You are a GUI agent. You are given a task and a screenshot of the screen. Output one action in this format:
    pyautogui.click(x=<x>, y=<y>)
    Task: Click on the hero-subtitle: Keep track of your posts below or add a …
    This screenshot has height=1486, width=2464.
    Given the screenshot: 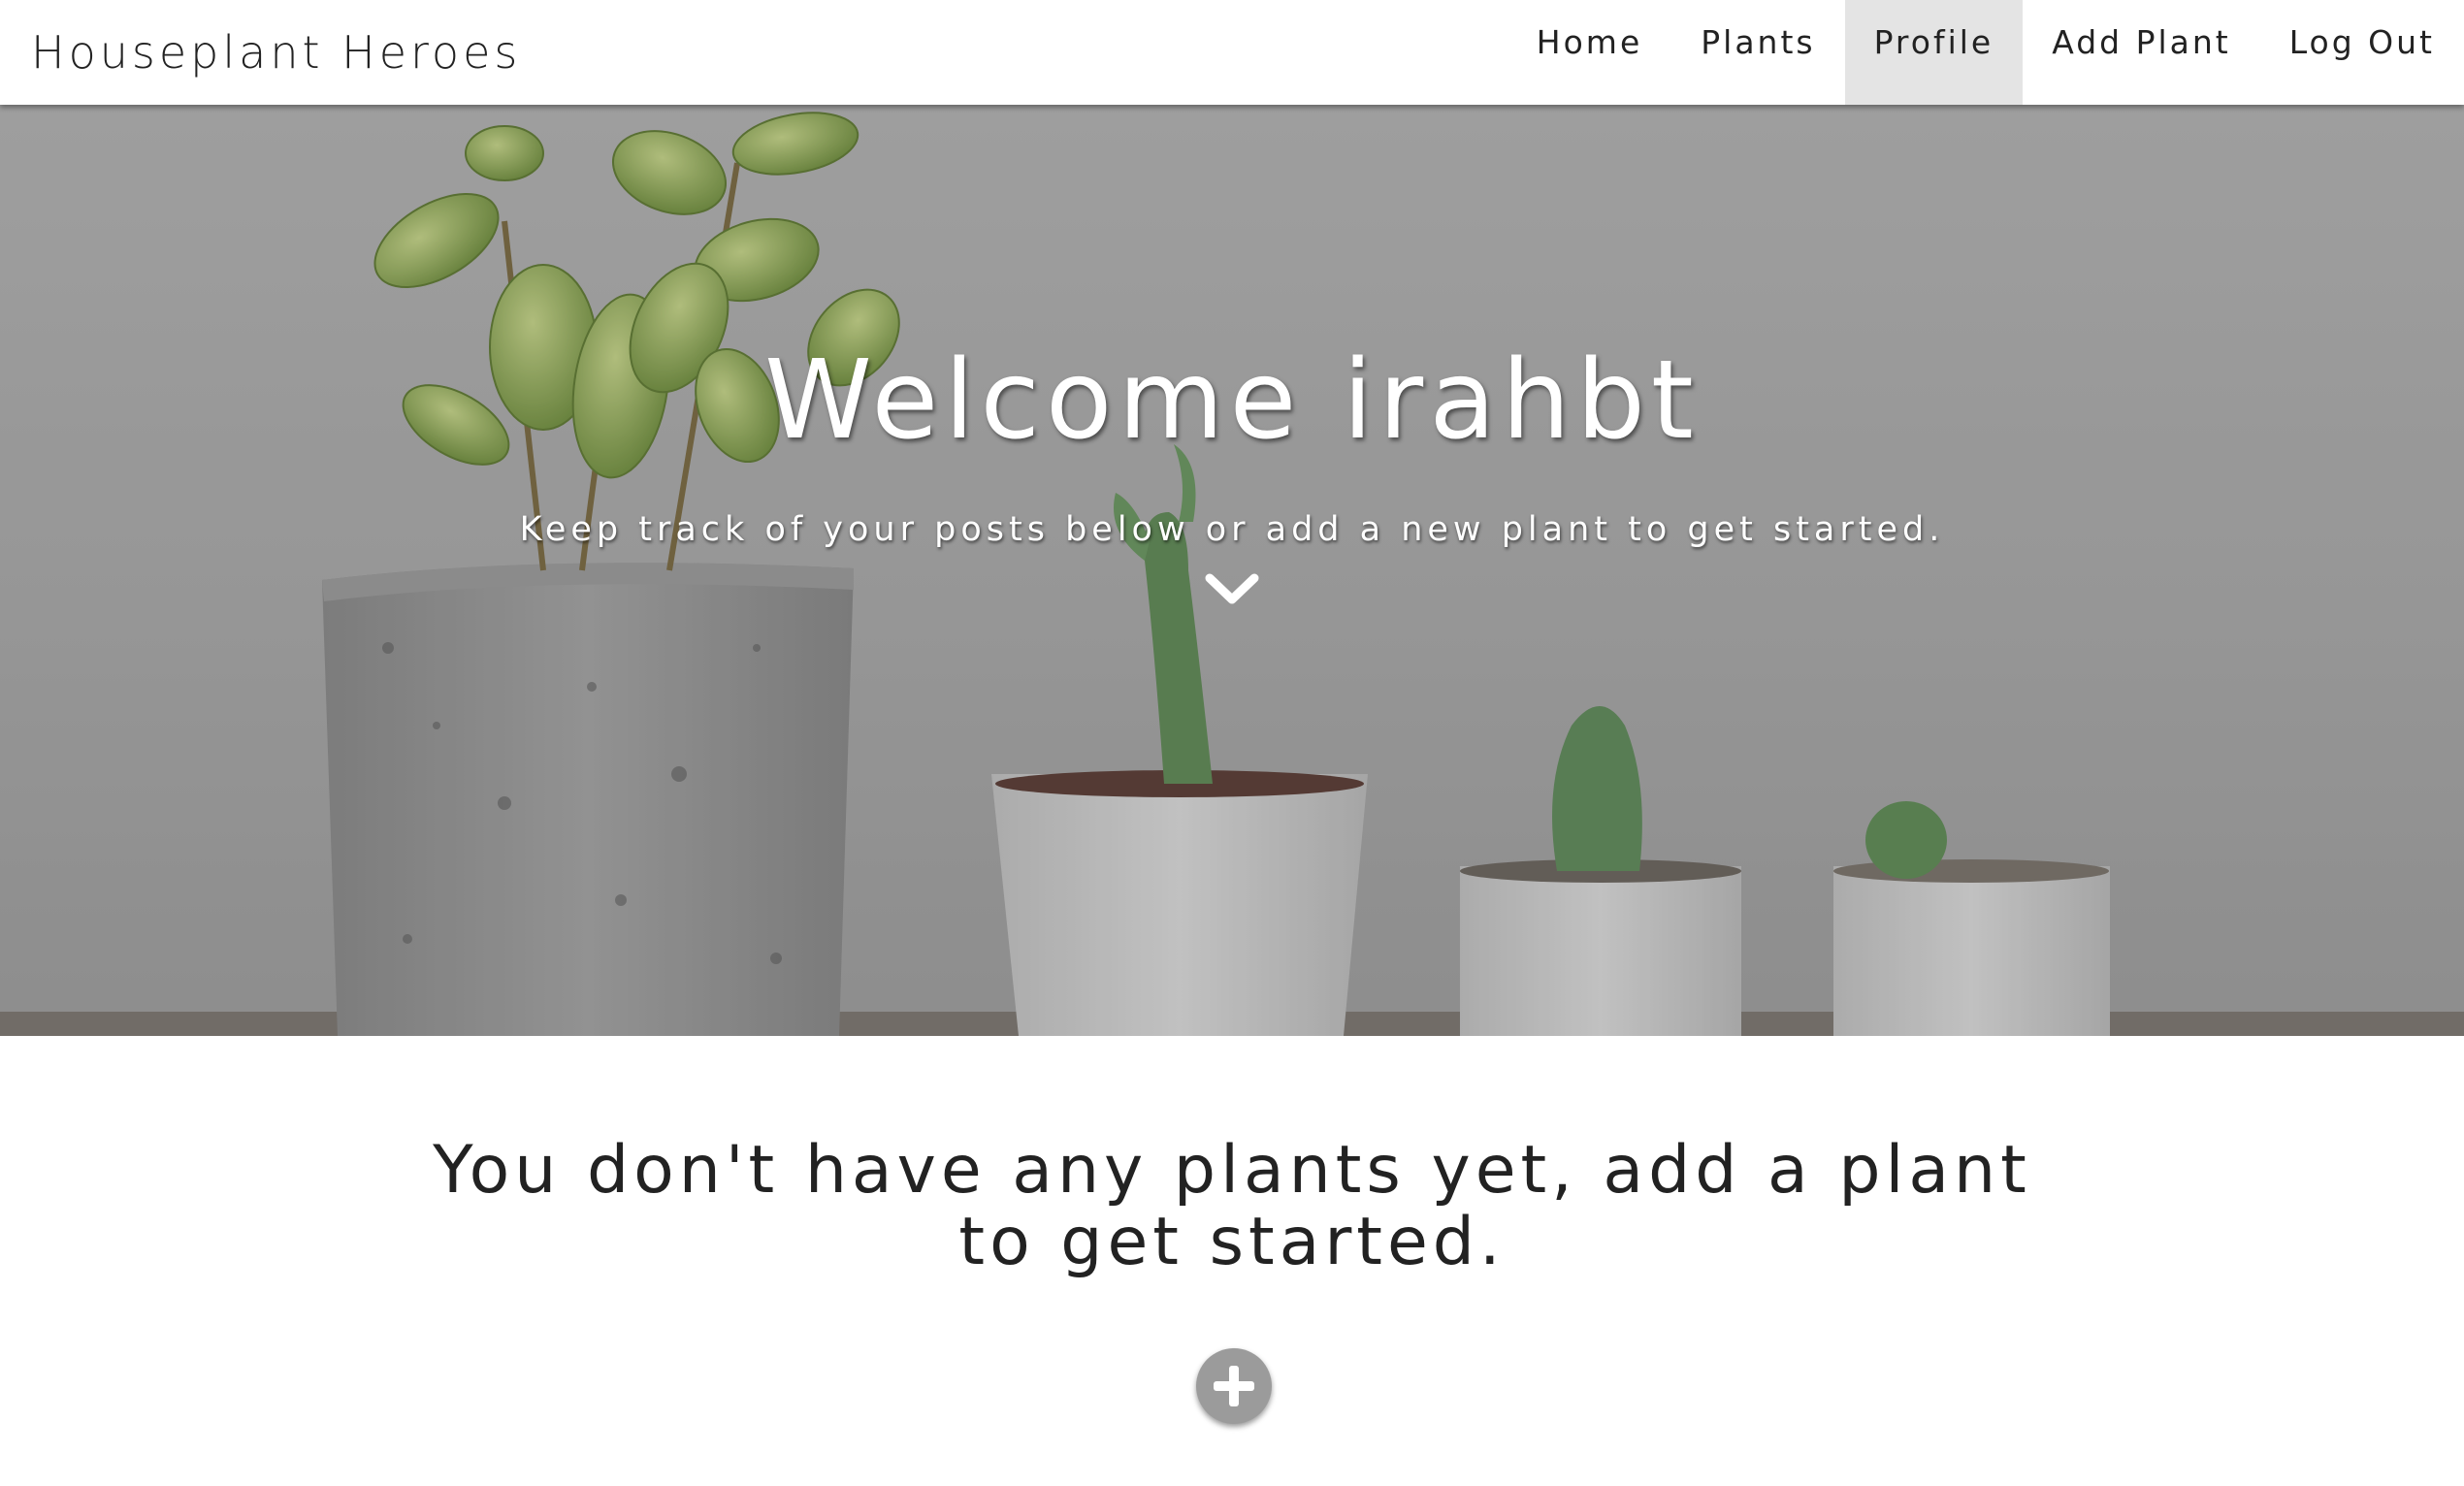 What is the action you would take?
    pyautogui.click(x=1232, y=529)
    